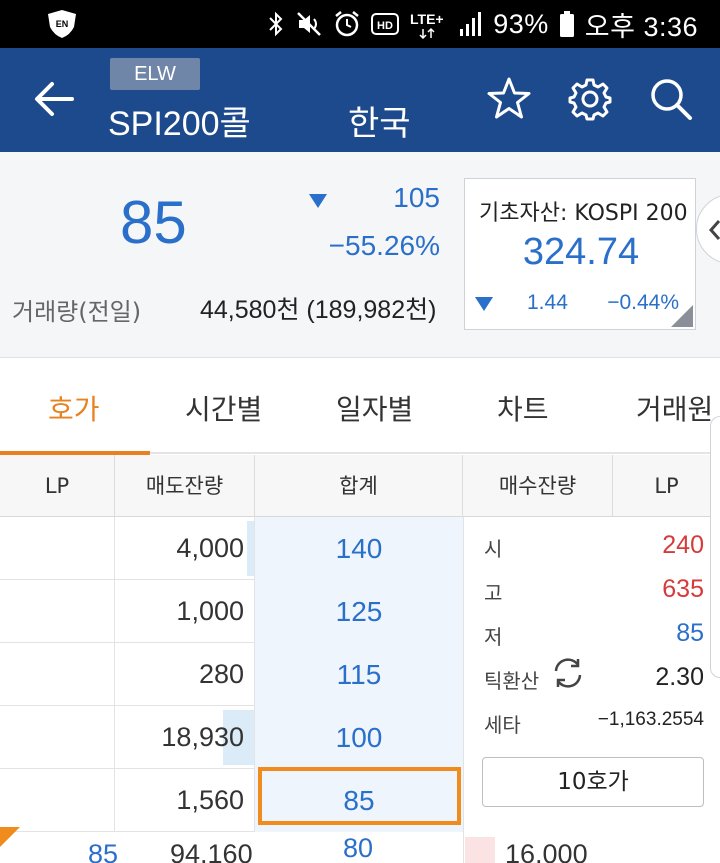 The image size is (720, 863). Describe the element at coordinates (523, 408) in the screenshot. I see `tab-chart: 차트` at that location.